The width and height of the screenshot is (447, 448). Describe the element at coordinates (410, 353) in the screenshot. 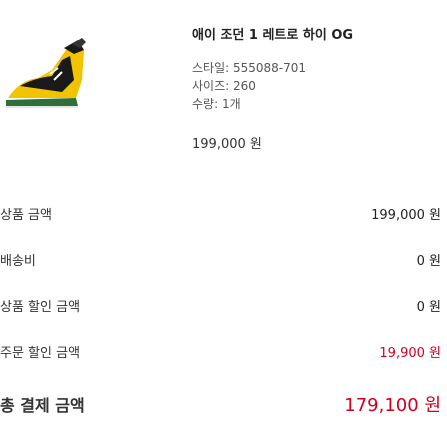

I see `row-value: 19,900 원` at that location.